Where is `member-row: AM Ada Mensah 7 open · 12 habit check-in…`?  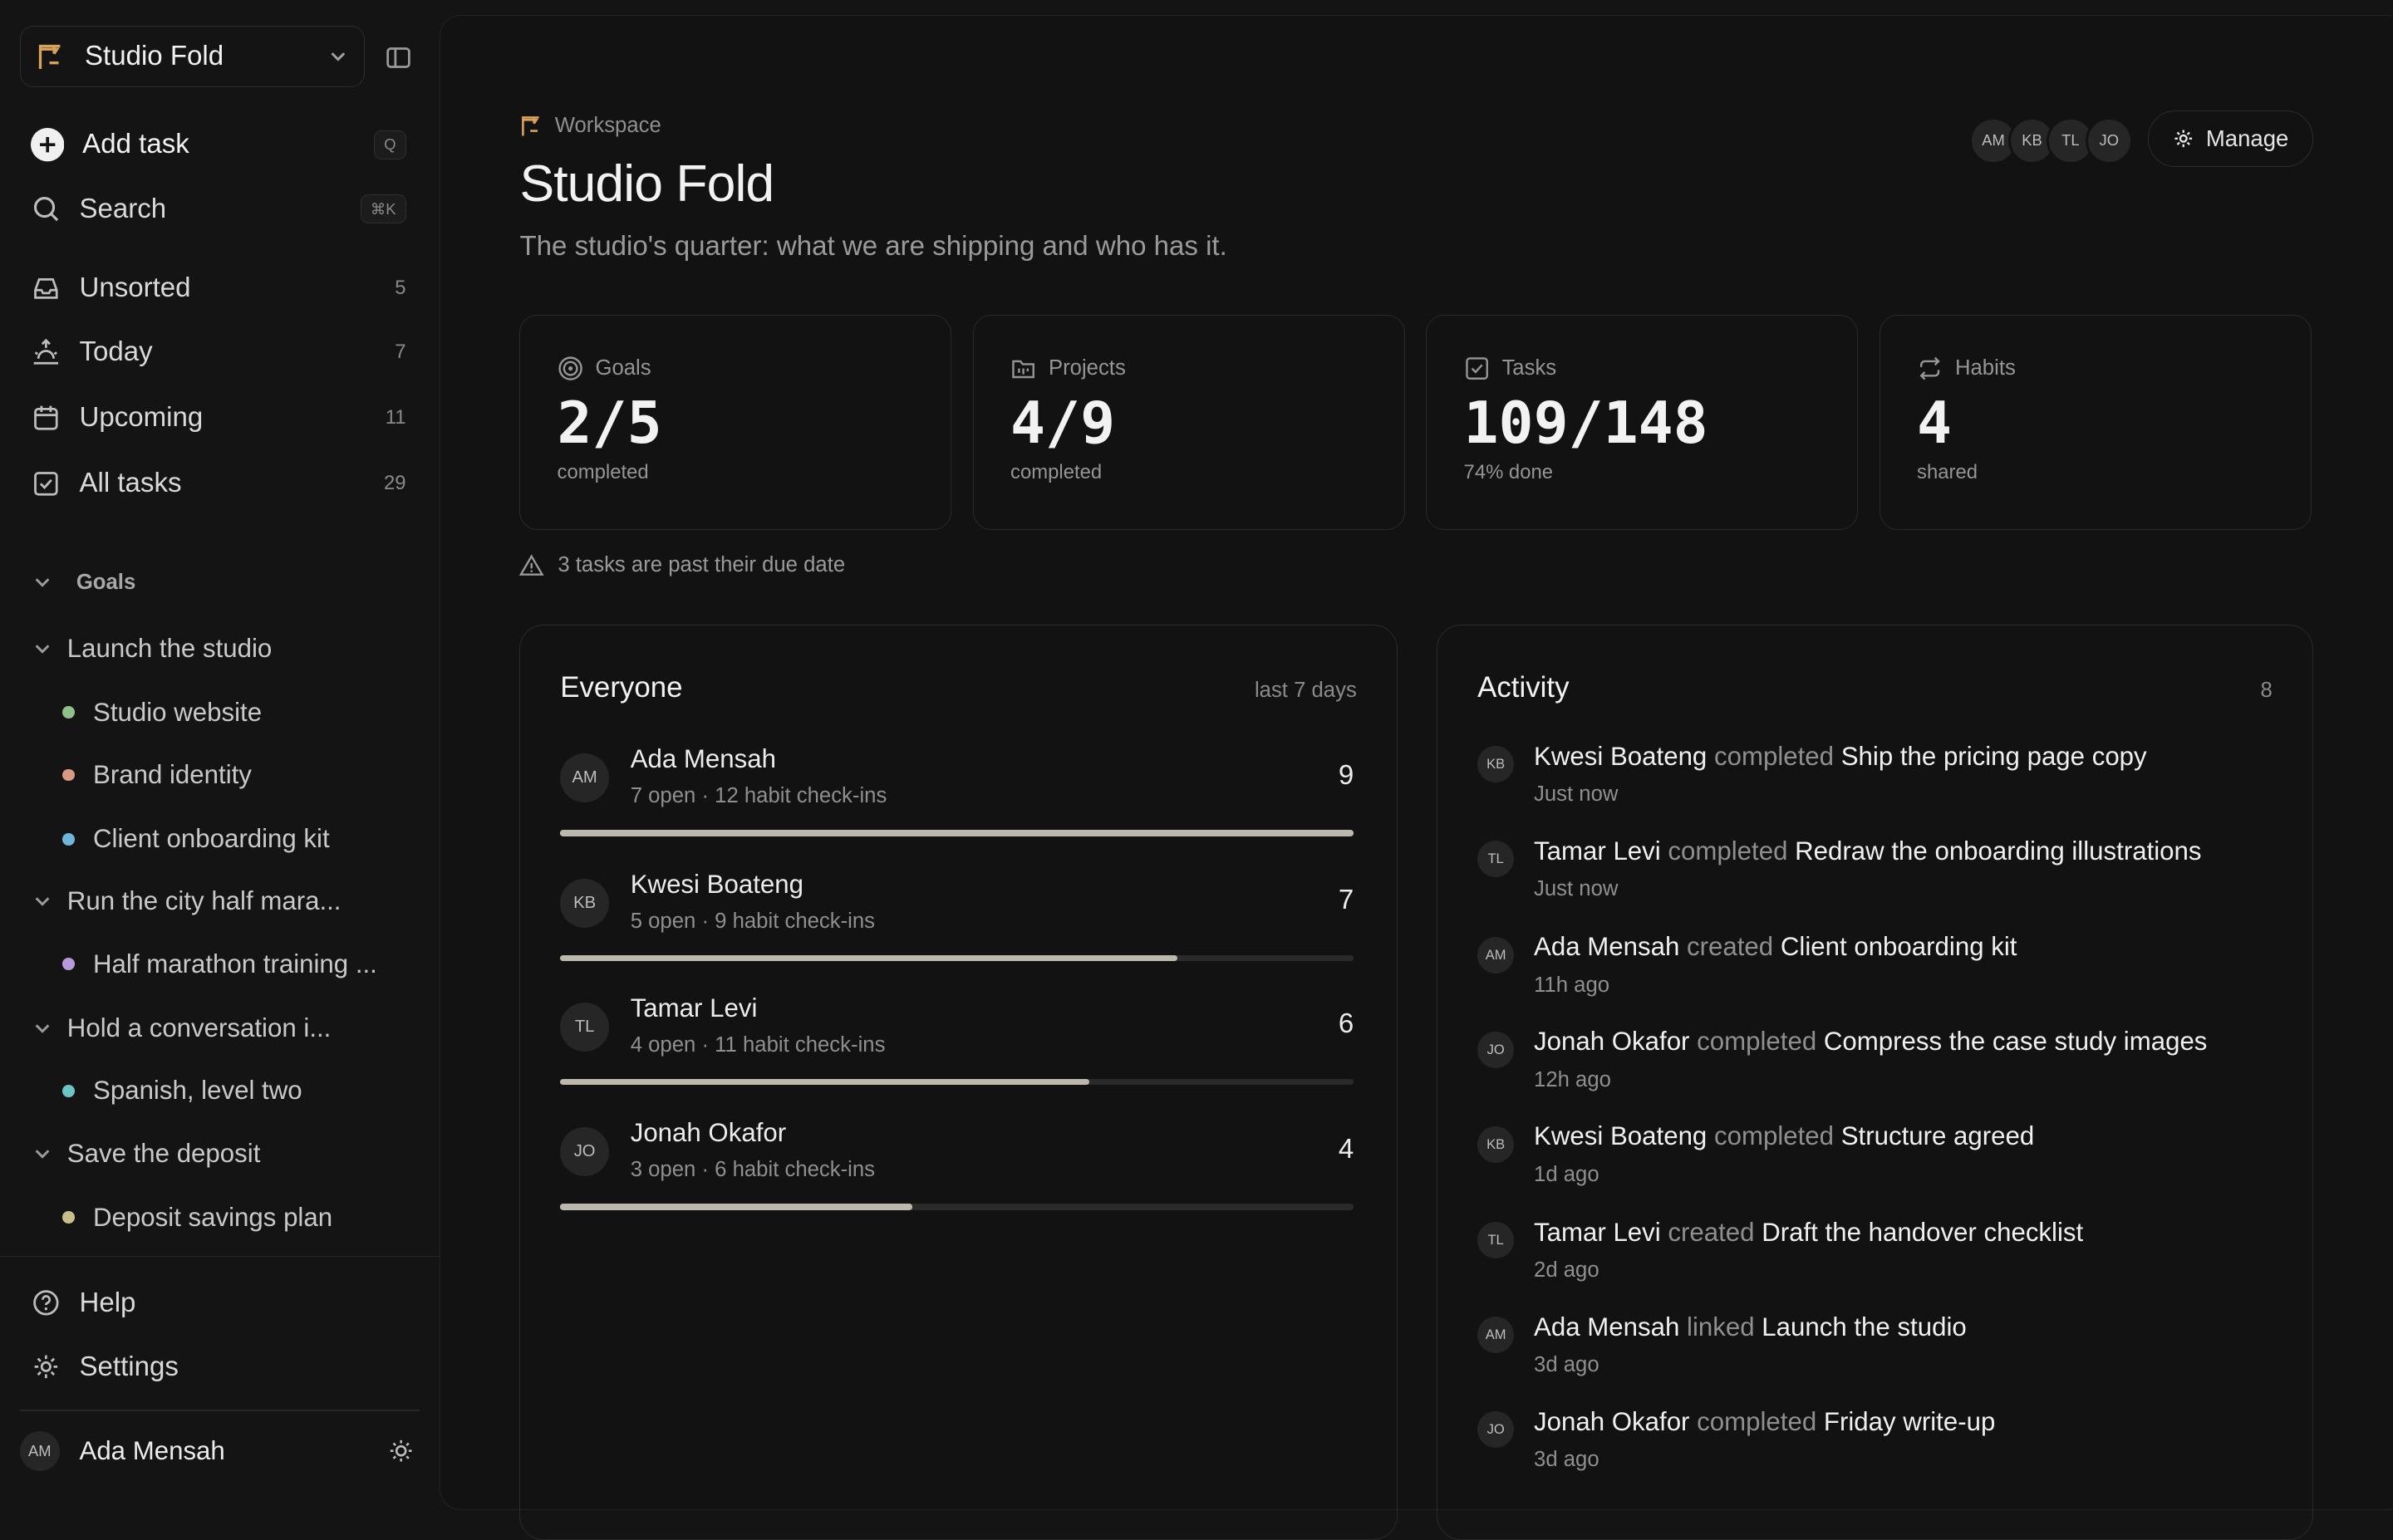
member-row: AM Ada Mensah 7 open · 12 habit check-in… is located at coordinates (957, 797).